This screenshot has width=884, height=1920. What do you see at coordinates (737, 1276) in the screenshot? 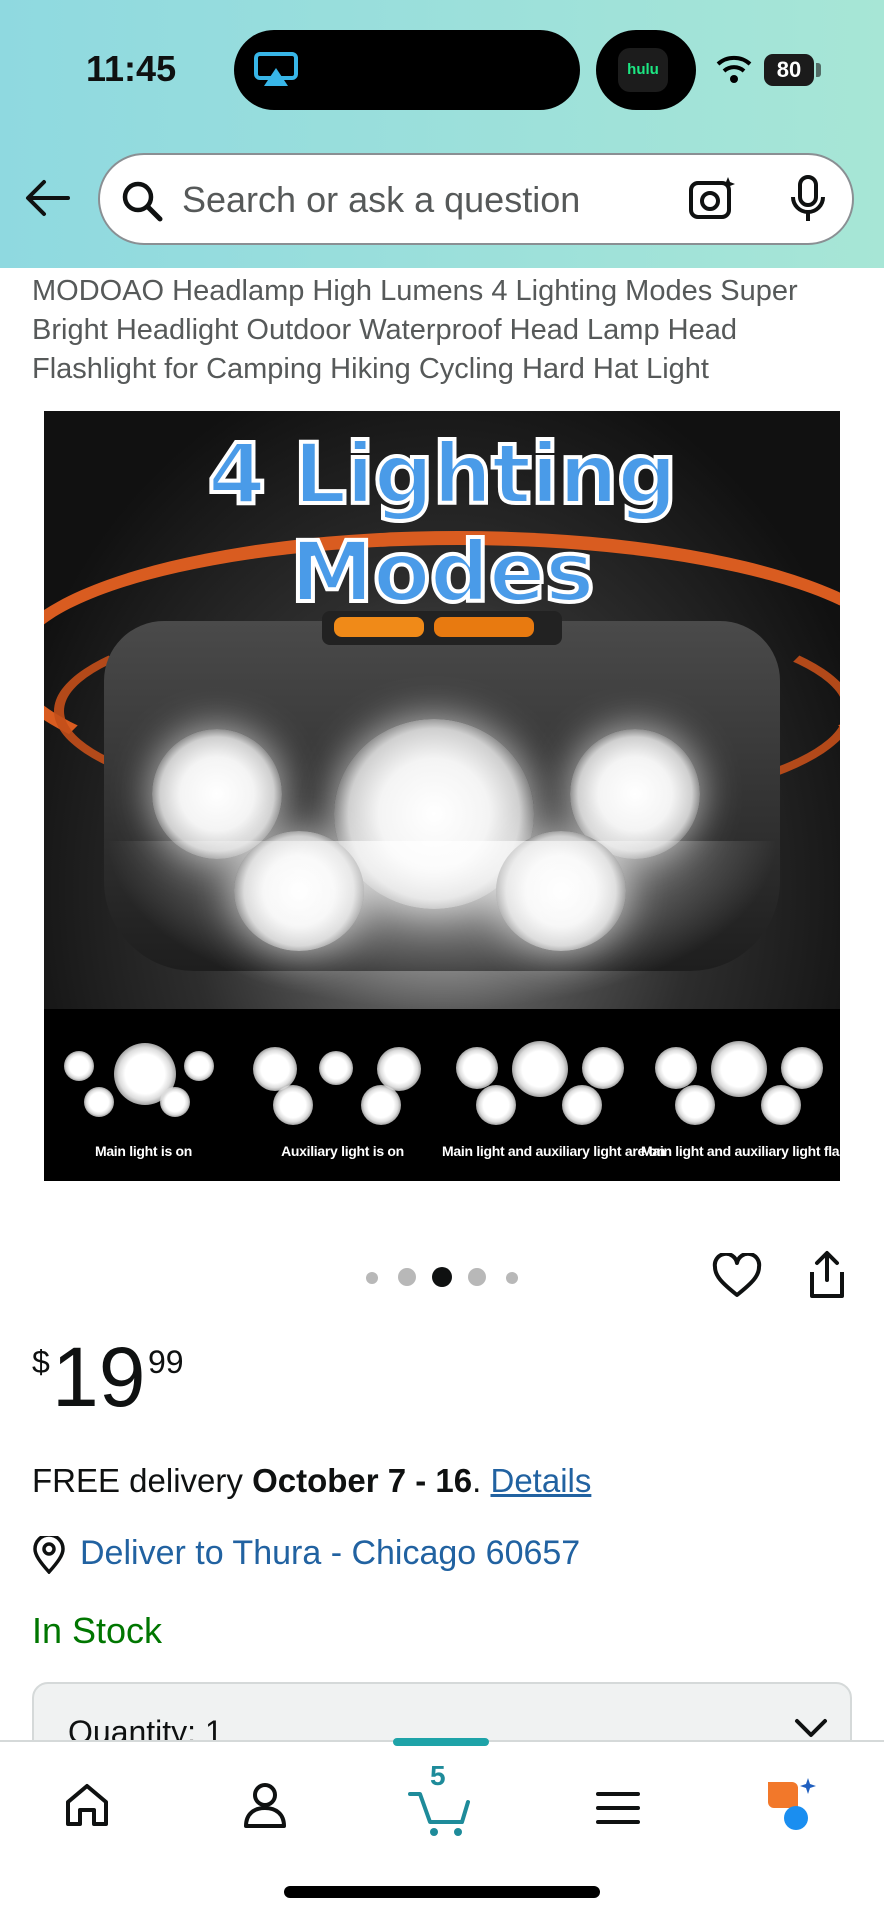
I see `heart-icon` at bounding box center [737, 1276].